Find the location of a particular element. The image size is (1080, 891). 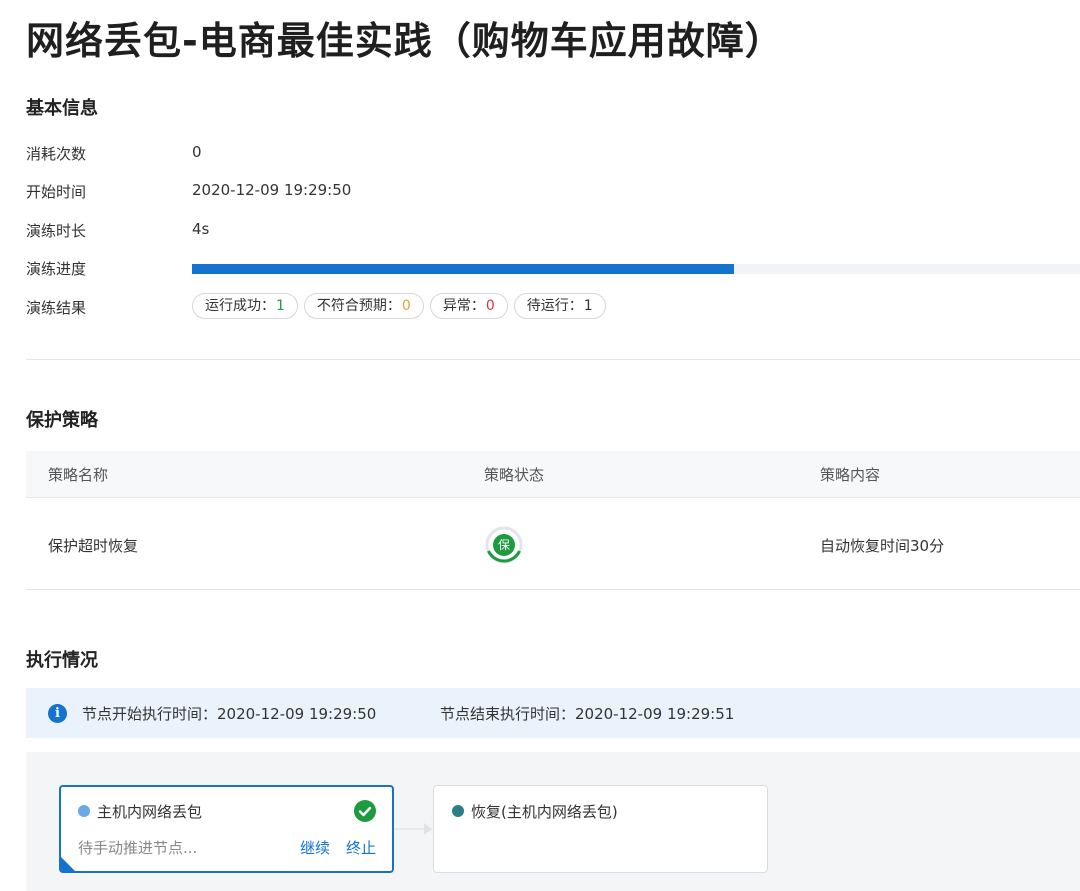

page-title: 网络丢包-电商最佳实践（购物车应用故障） is located at coordinates (405, 41).